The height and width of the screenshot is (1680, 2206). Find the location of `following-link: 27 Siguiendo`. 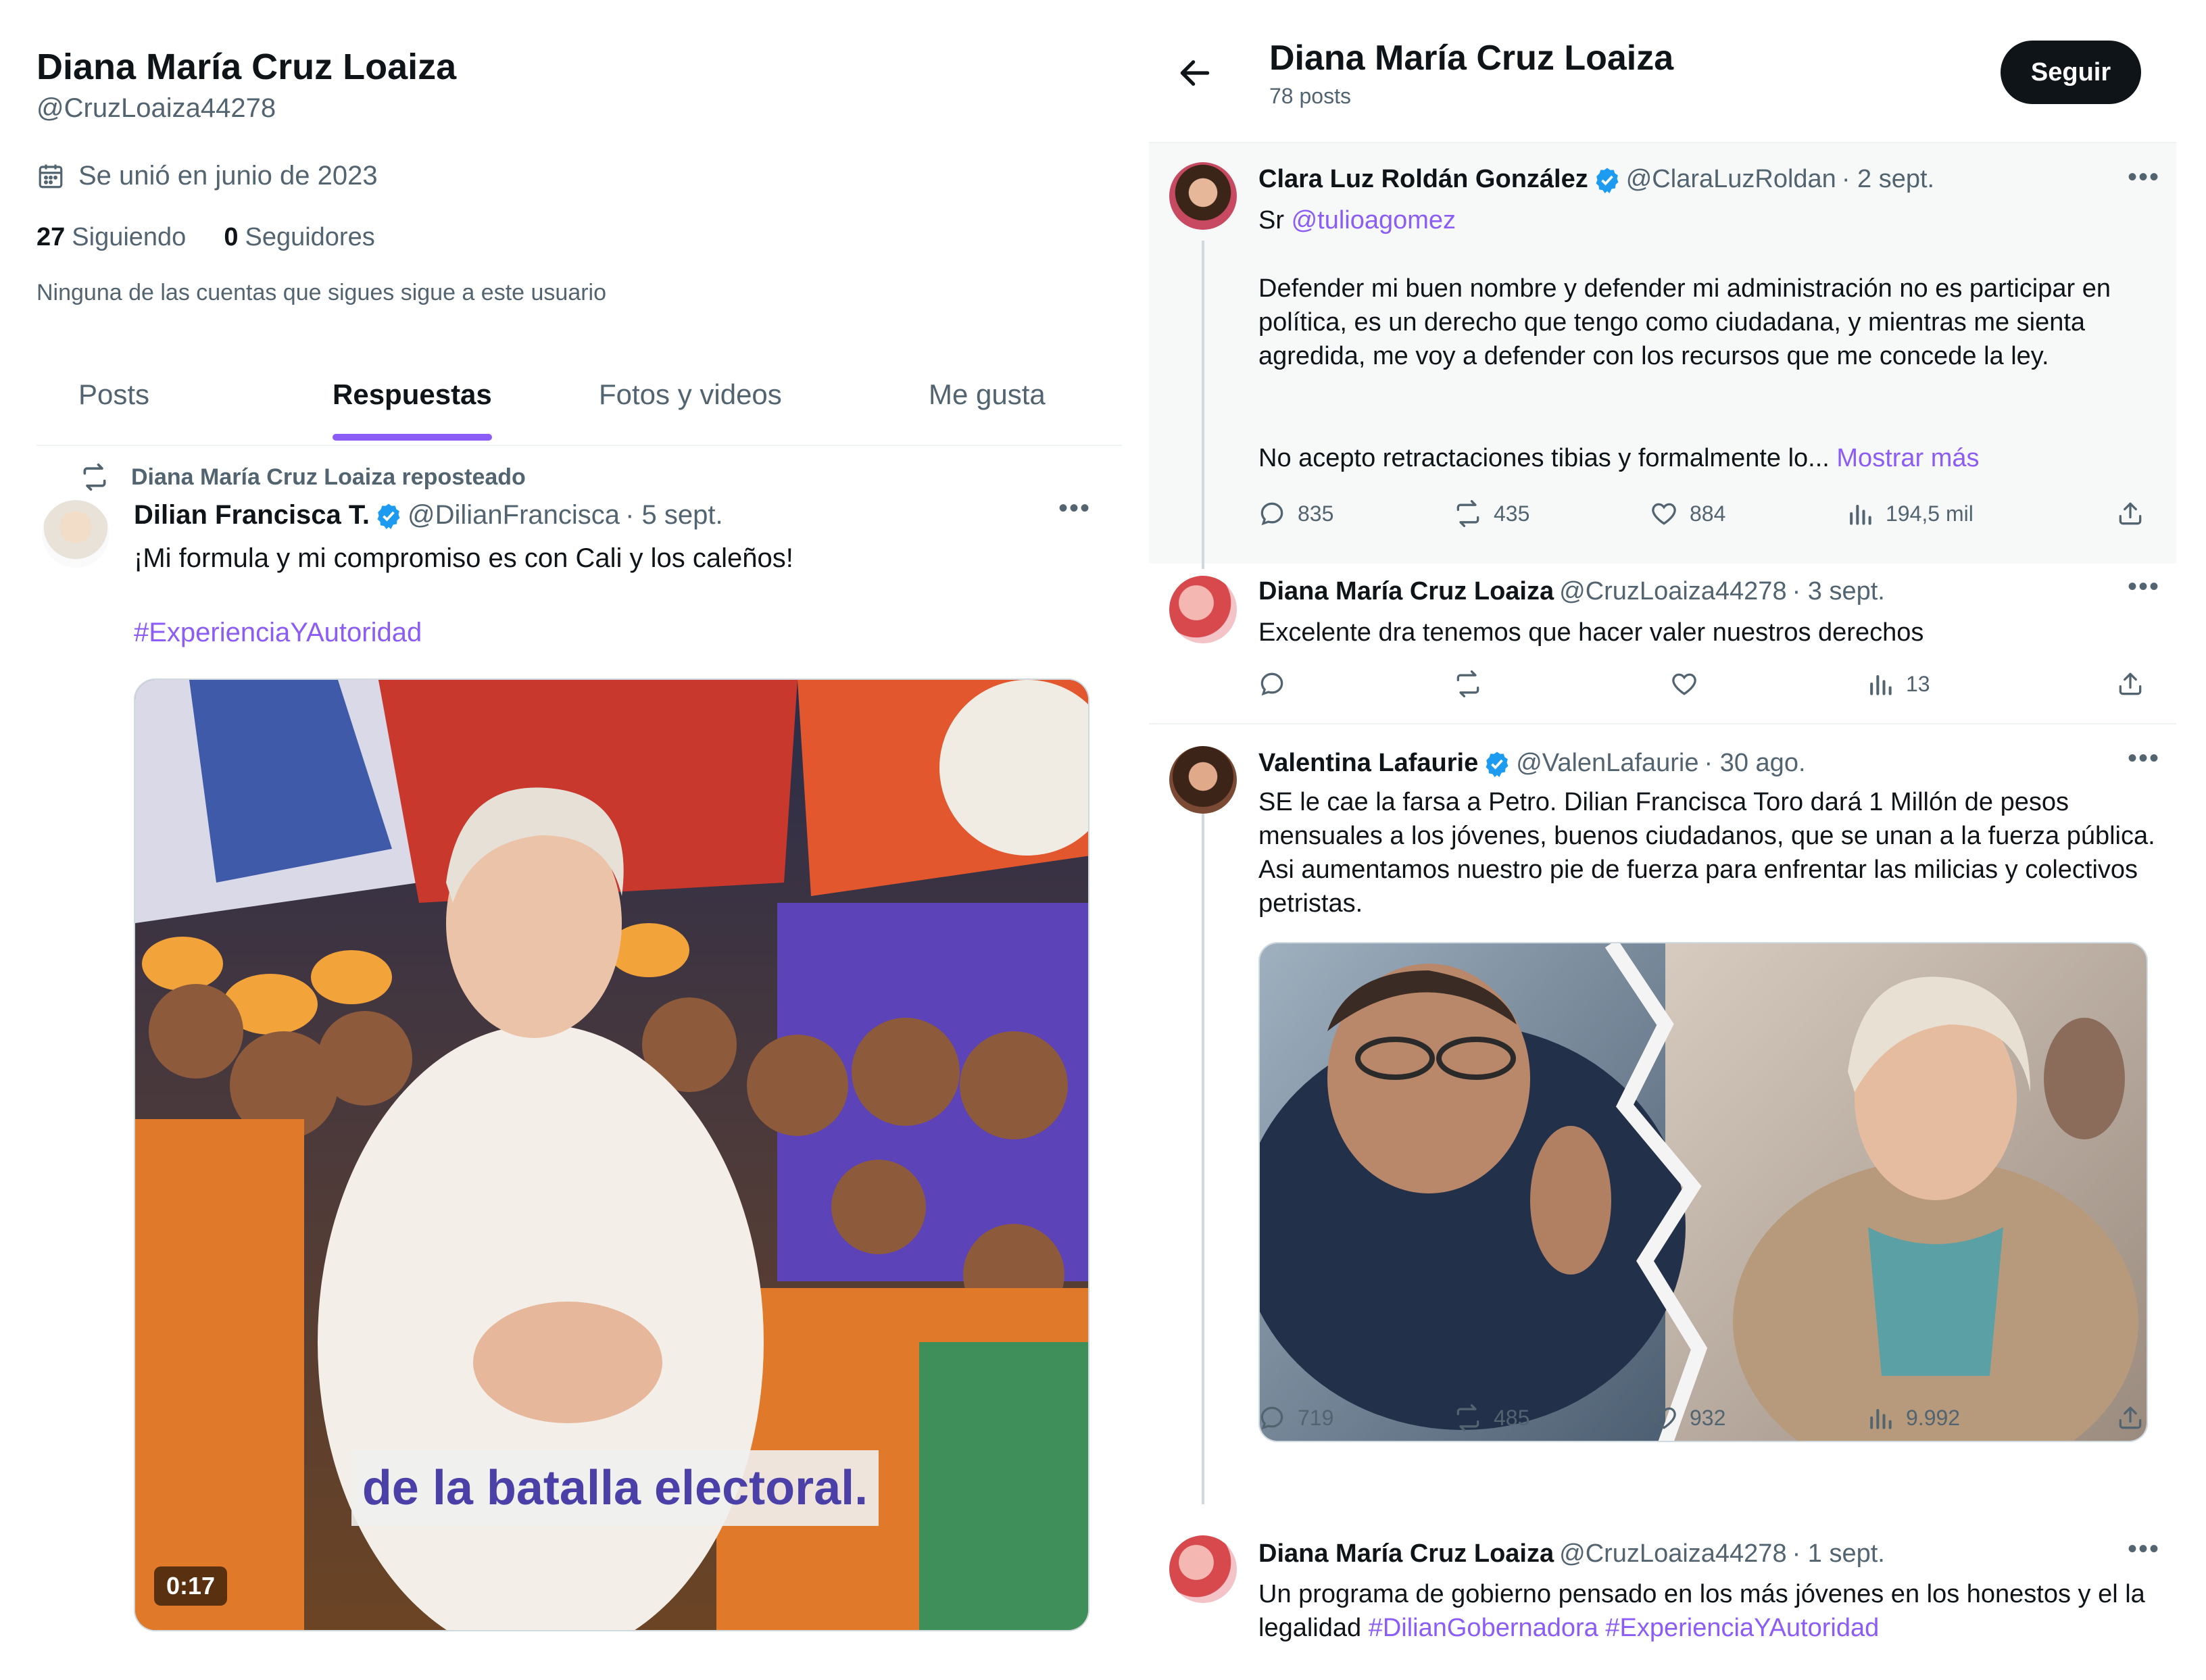

following-link: 27 Siguiendo is located at coordinates (111, 238).